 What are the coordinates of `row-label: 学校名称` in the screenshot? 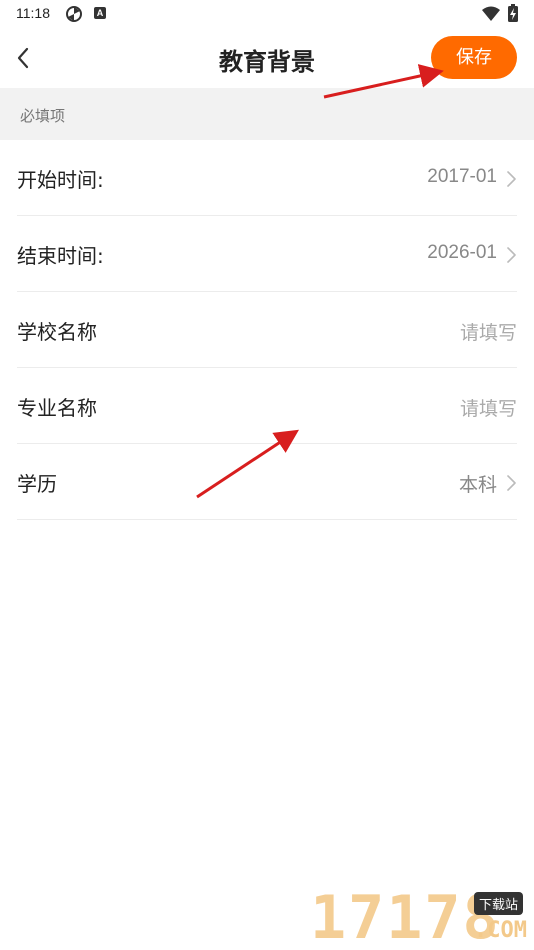 It's located at (57, 332).